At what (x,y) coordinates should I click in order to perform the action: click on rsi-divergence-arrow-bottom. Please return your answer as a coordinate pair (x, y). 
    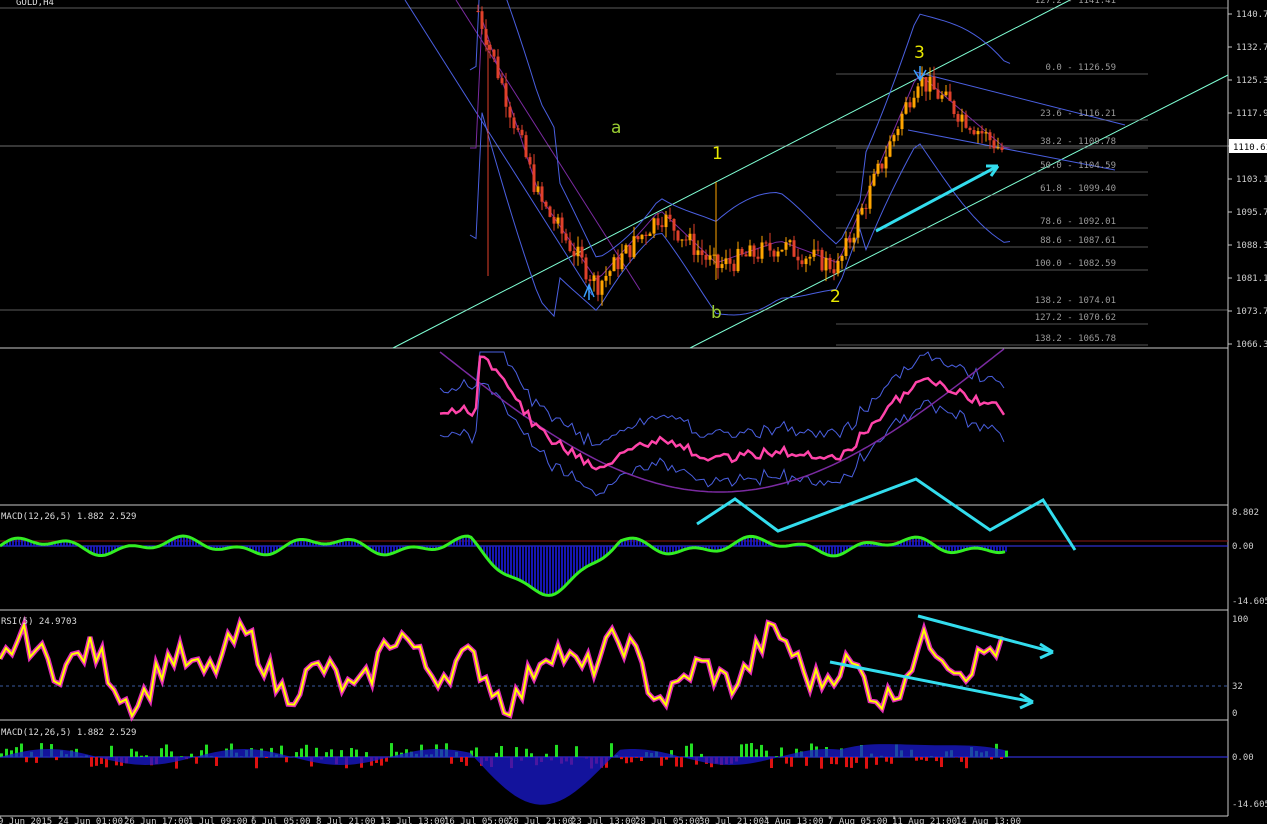
    Looking at the image, I should click on (931, 685).